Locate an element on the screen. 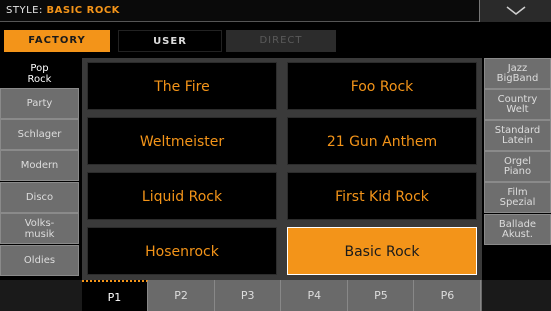  style-cell: First Kid Rock is located at coordinates (382, 196).